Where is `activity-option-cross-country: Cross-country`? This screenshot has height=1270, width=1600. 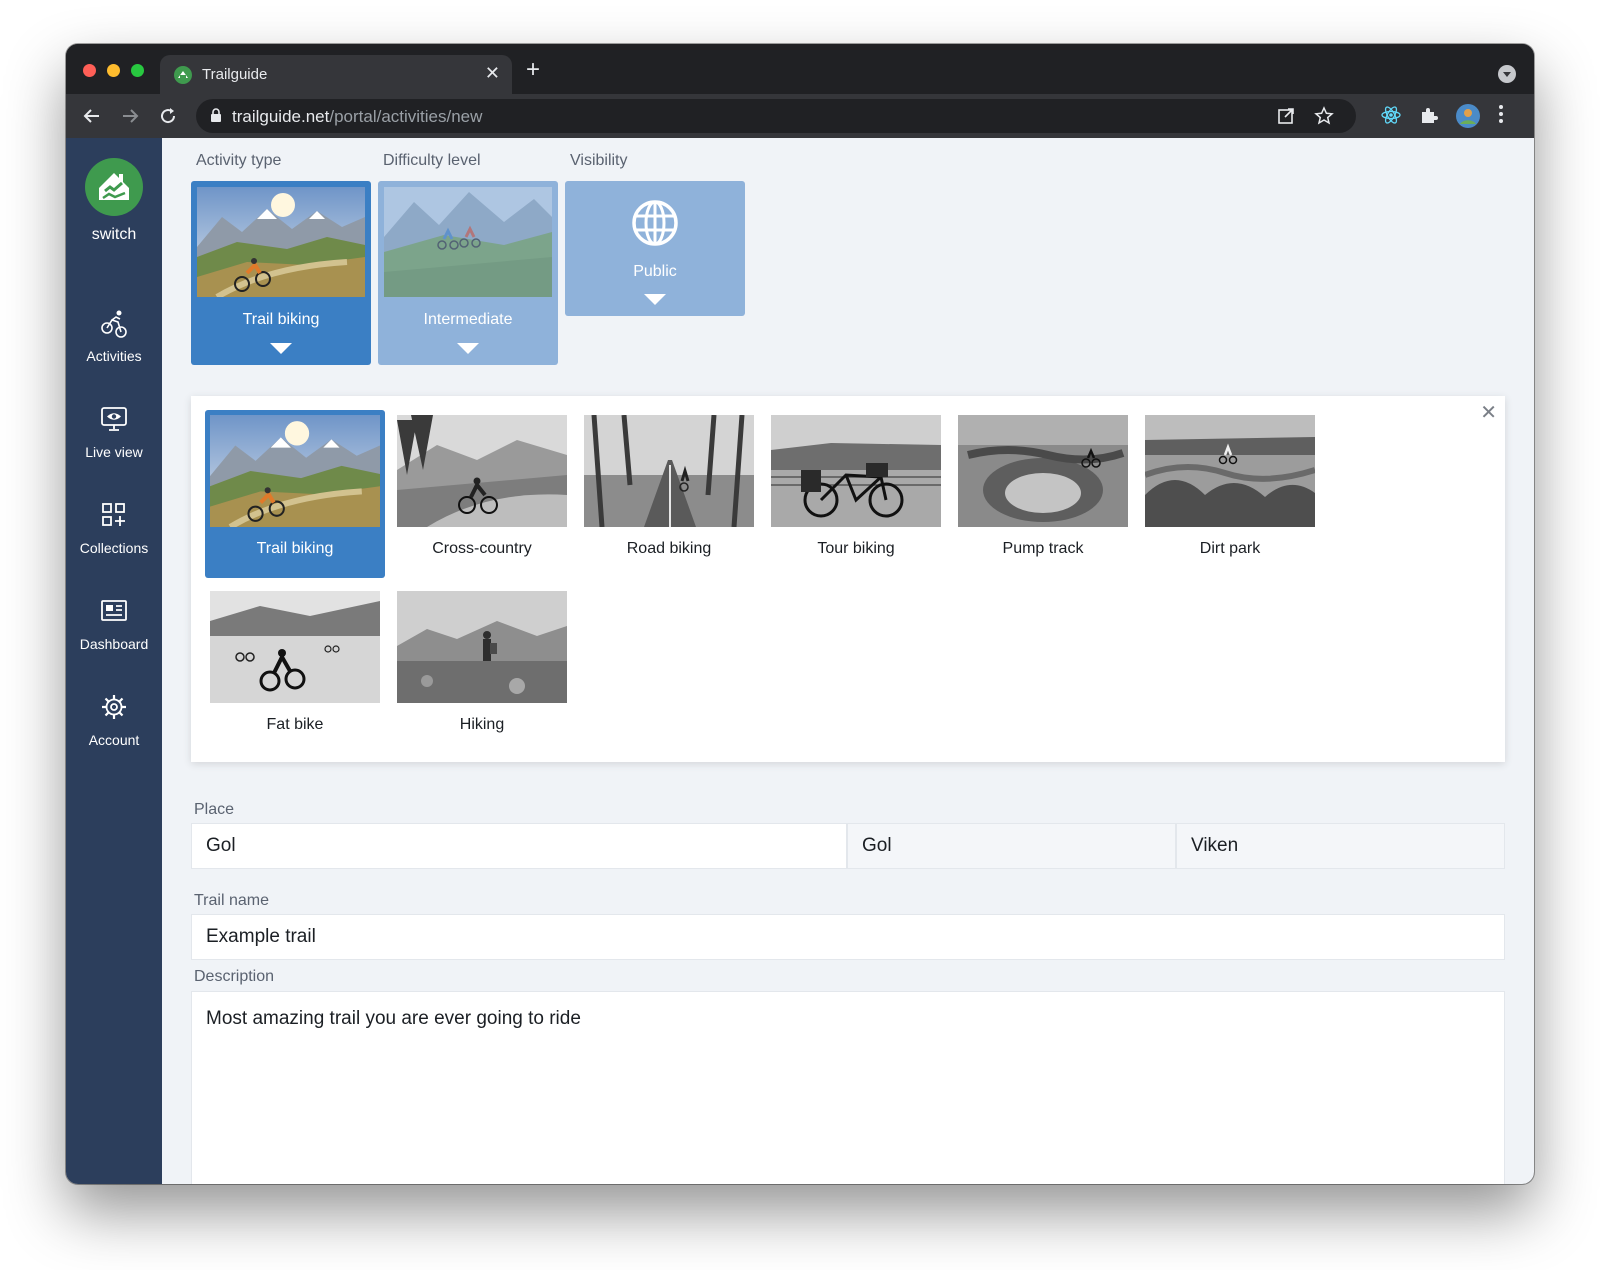 activity-option-cross-country: Cross-country is located at coordinates (482, 494).